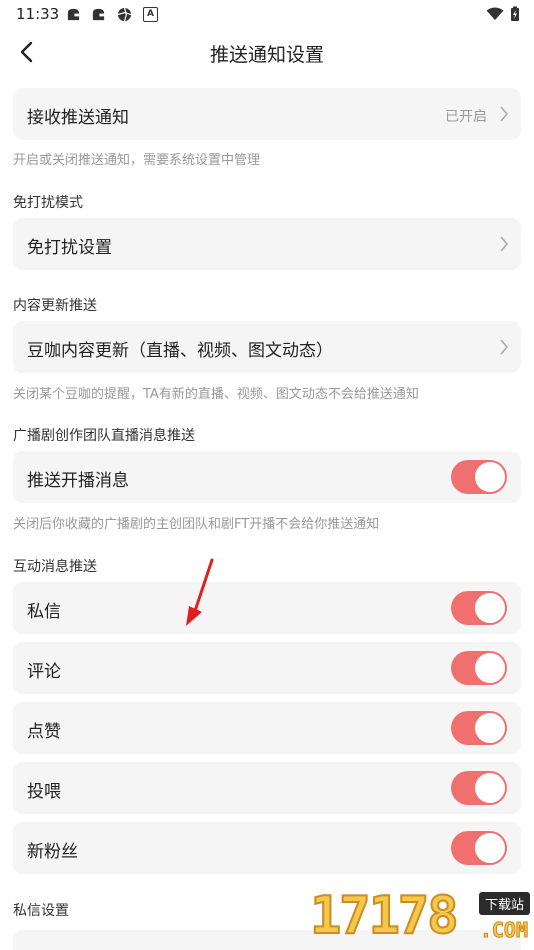 The height and width of the screenshot is (950, 534). Describe the element at coordinates (495, 13) in the screenshot. I see `wifi-icon` at that location.